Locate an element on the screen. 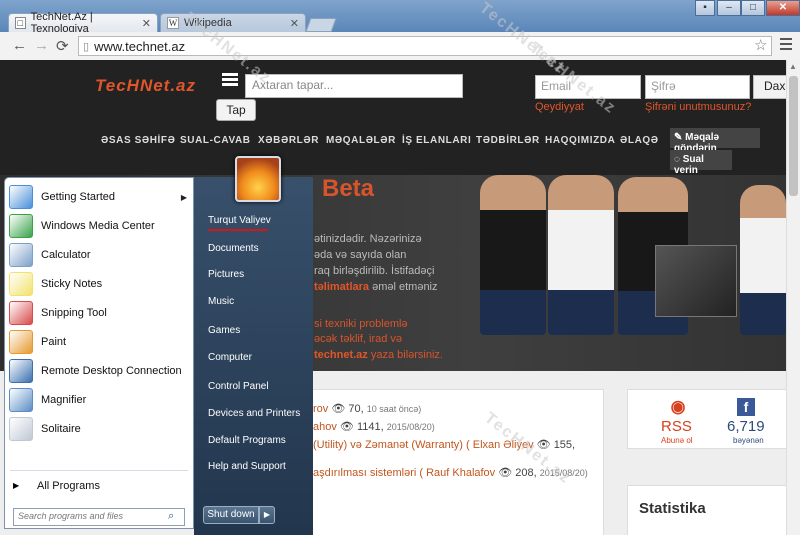  forgot-password-link: Şifrəni unutmusunuz? is located at coordinates (698, 107).